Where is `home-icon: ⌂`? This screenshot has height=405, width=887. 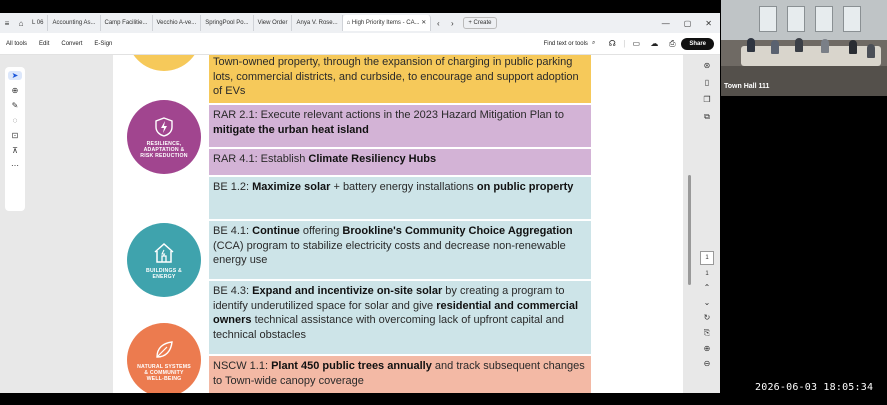 home-icon: ⌂ is located at coordinates (21, 23).